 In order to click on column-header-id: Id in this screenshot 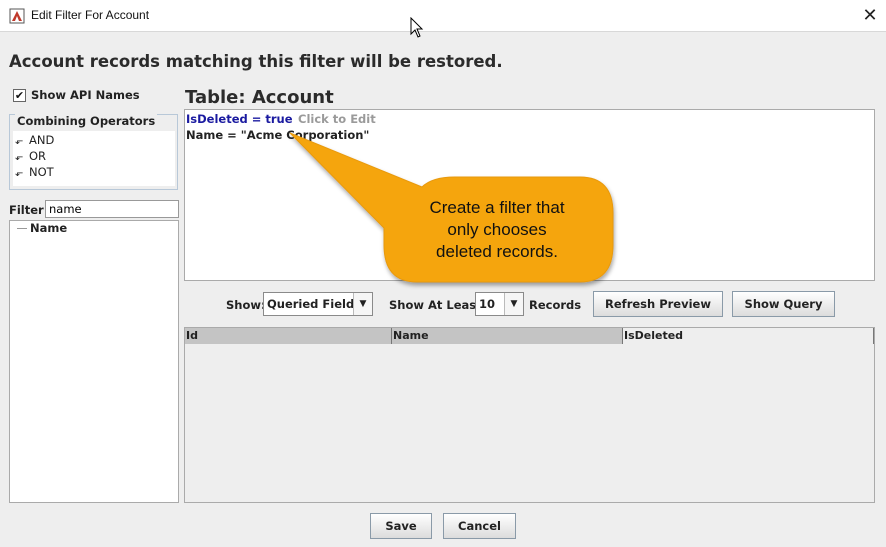, I will do `click(288, 336)`.